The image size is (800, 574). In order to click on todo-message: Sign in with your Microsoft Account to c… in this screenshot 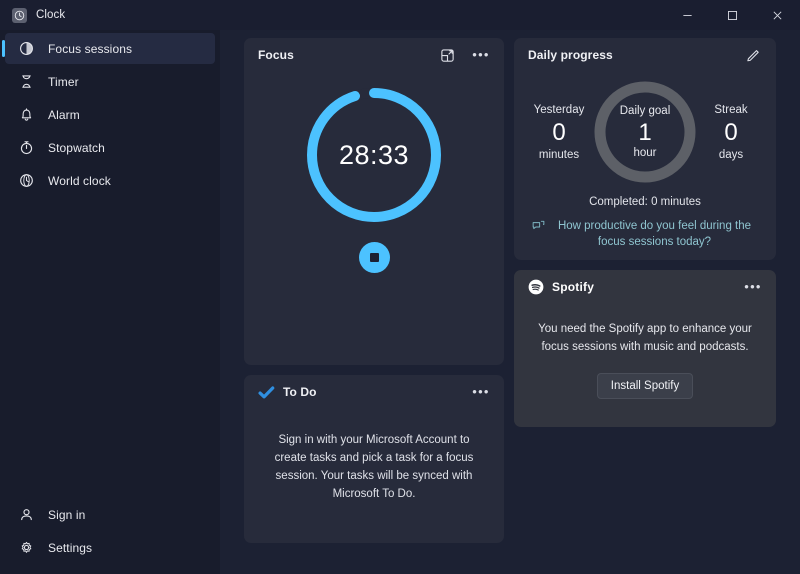, I will do `click(374, 467)`.